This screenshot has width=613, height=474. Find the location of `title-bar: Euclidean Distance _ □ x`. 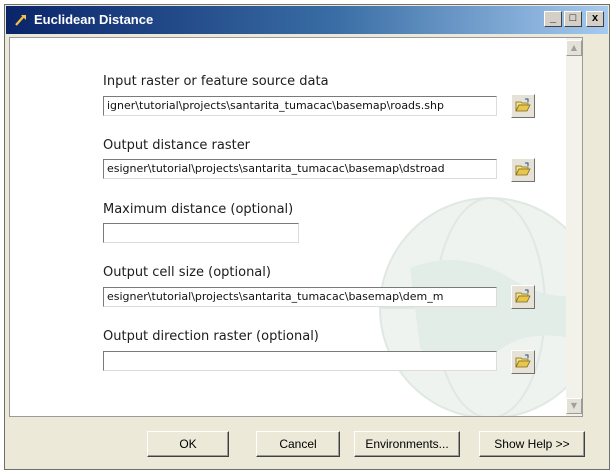

title-bar: Euclidean Distance _ □ x is located at coordinates (307, 20).